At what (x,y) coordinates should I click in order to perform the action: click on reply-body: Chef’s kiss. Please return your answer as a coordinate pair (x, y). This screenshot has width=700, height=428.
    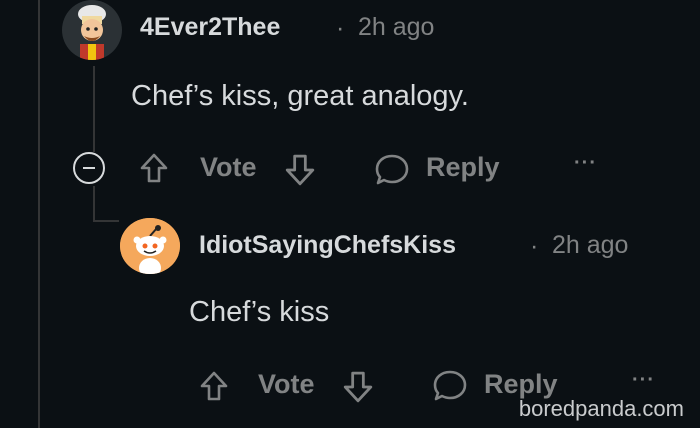
    Looking at the image, I should click on (259, 312).